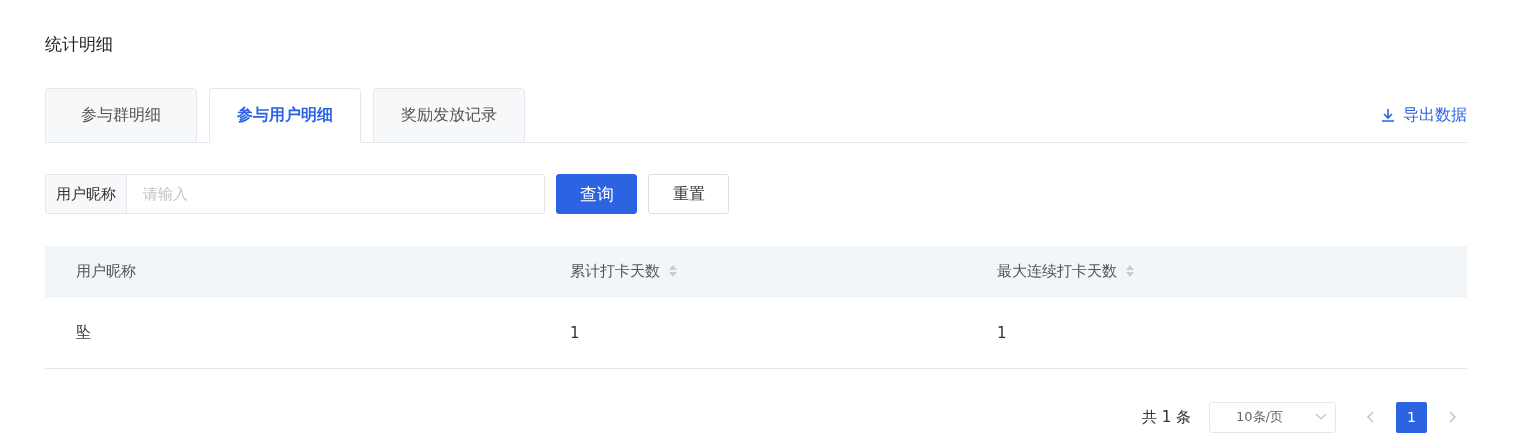 This screenshot has width=1516, height=446. I want to click on export-button: 导出数据, so click(1424, 115).